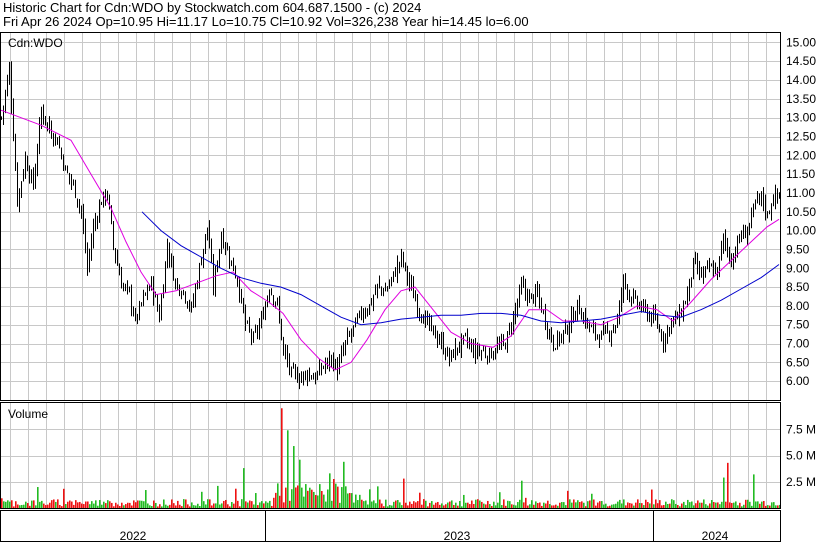 The image size is (830, 543). What do you see at coordinates (715, 536) in the screenshot?
I see `year-label: 2024` at bounding box center [715, 536].